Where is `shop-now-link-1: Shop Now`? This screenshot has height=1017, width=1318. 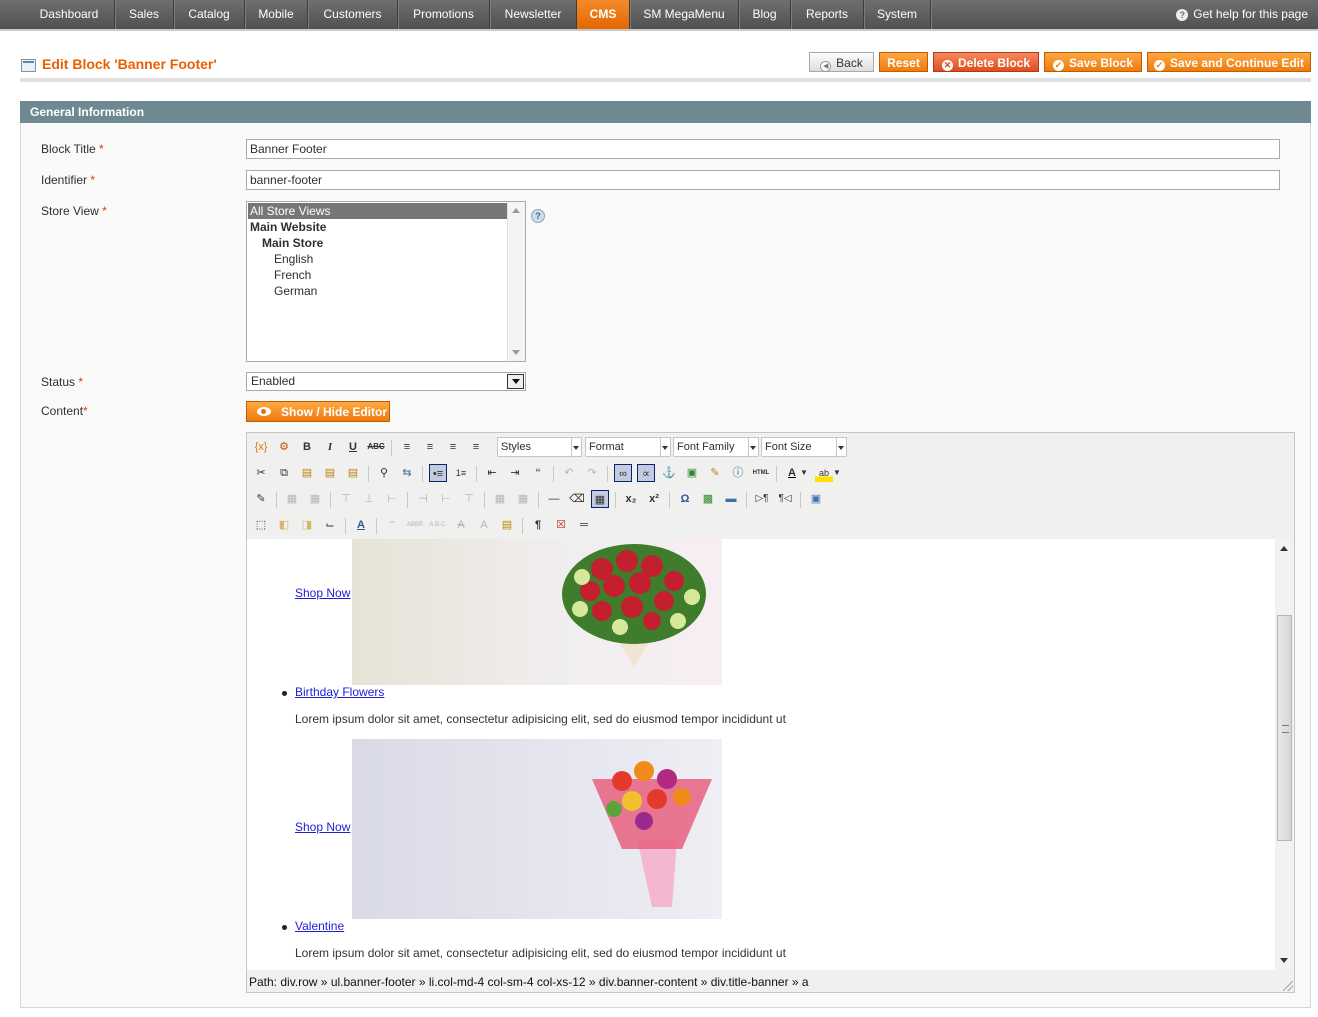 shop-now-link-1: Shop Now is located at coordinates (322, 593).